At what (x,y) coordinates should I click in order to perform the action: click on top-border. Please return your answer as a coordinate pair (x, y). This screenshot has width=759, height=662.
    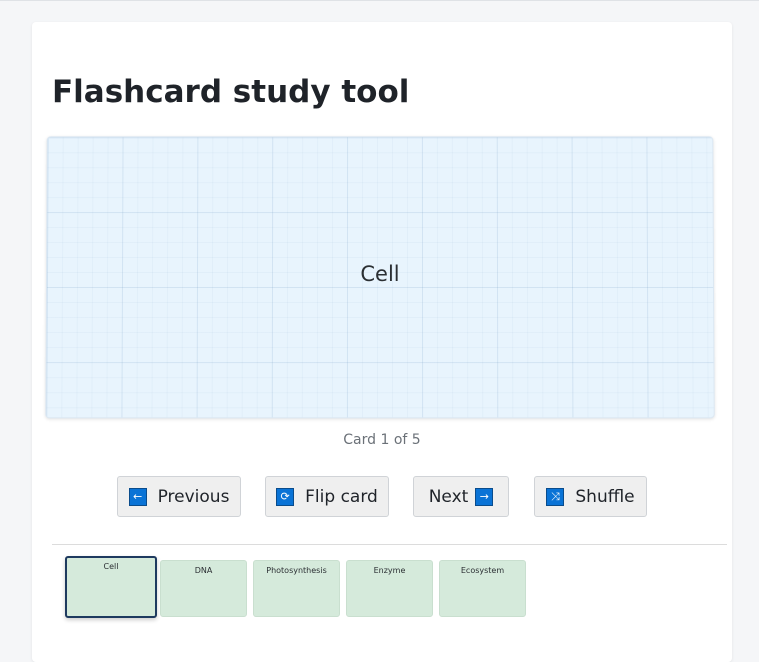
    Looking at the image, I should click on (379, 0).